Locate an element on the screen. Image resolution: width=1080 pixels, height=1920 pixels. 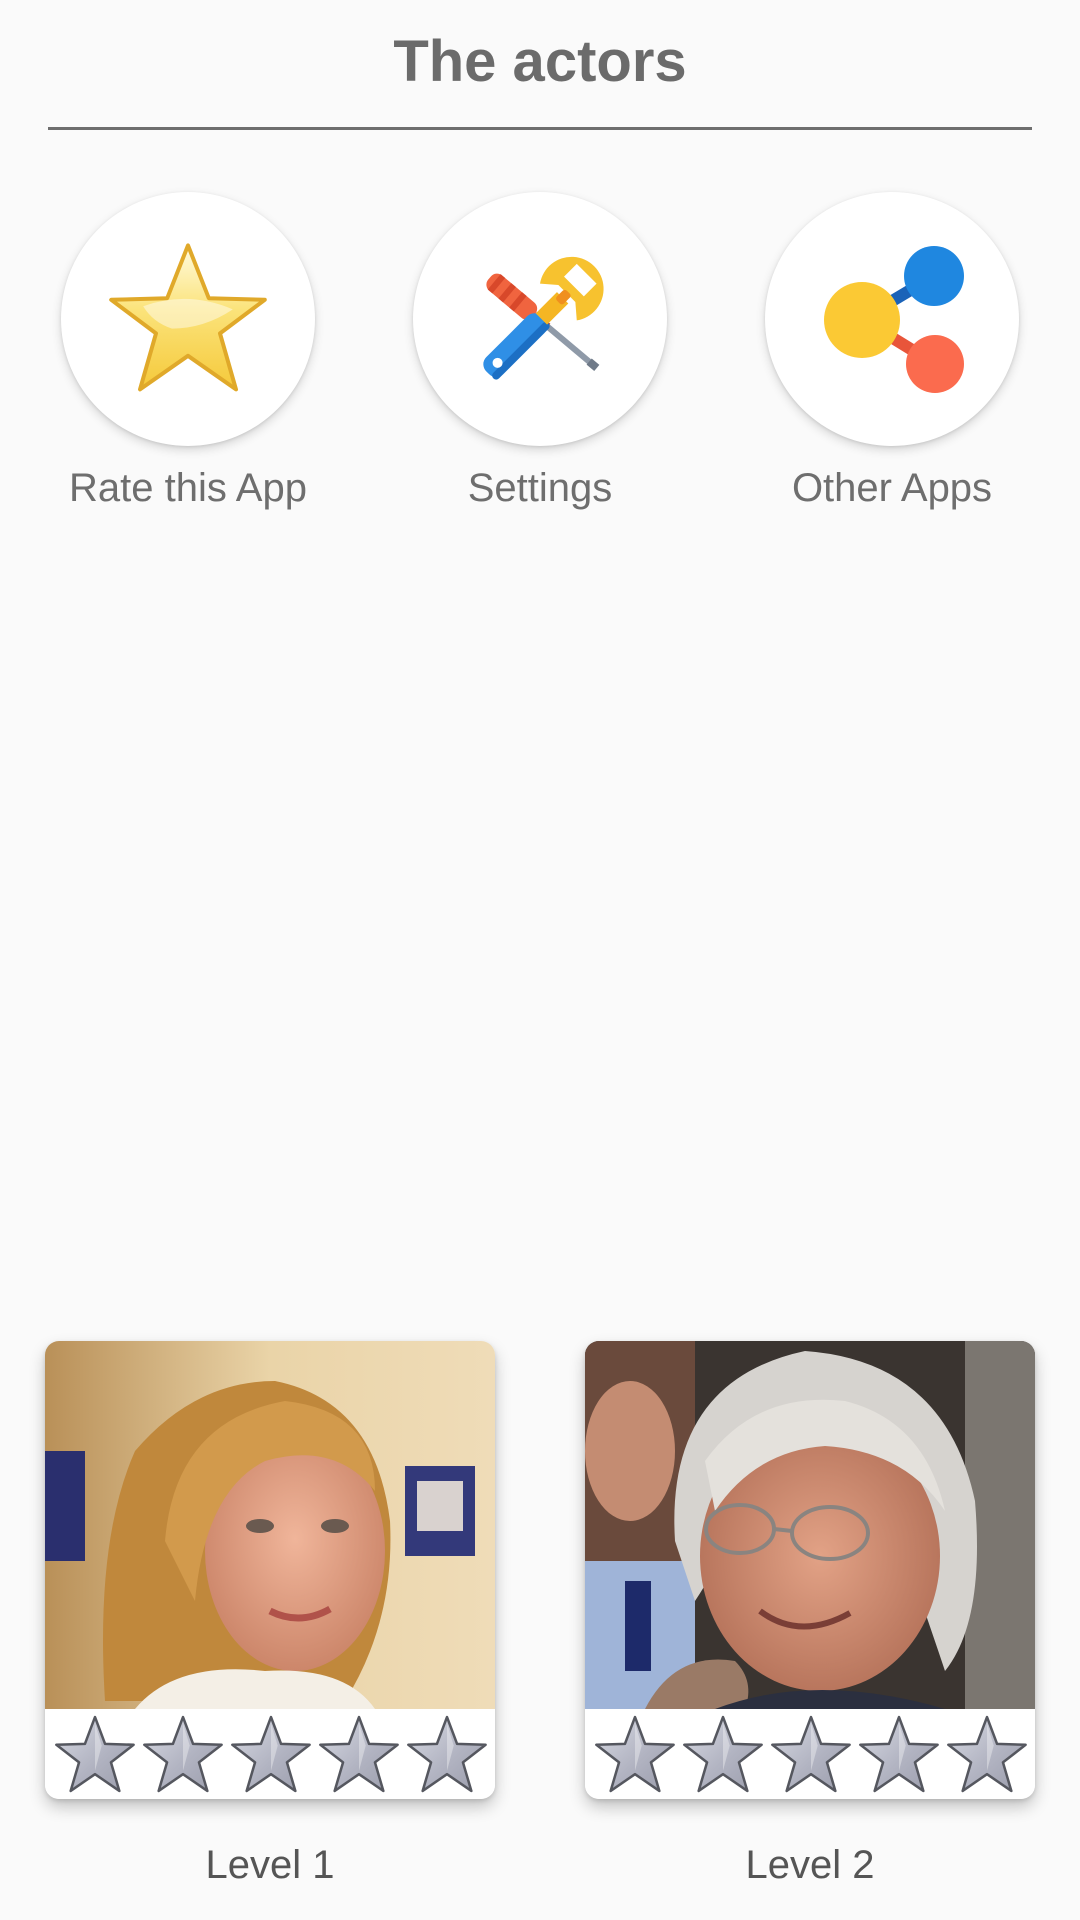
level-2-label: Level 2 is located at coordinates (810, 1865).